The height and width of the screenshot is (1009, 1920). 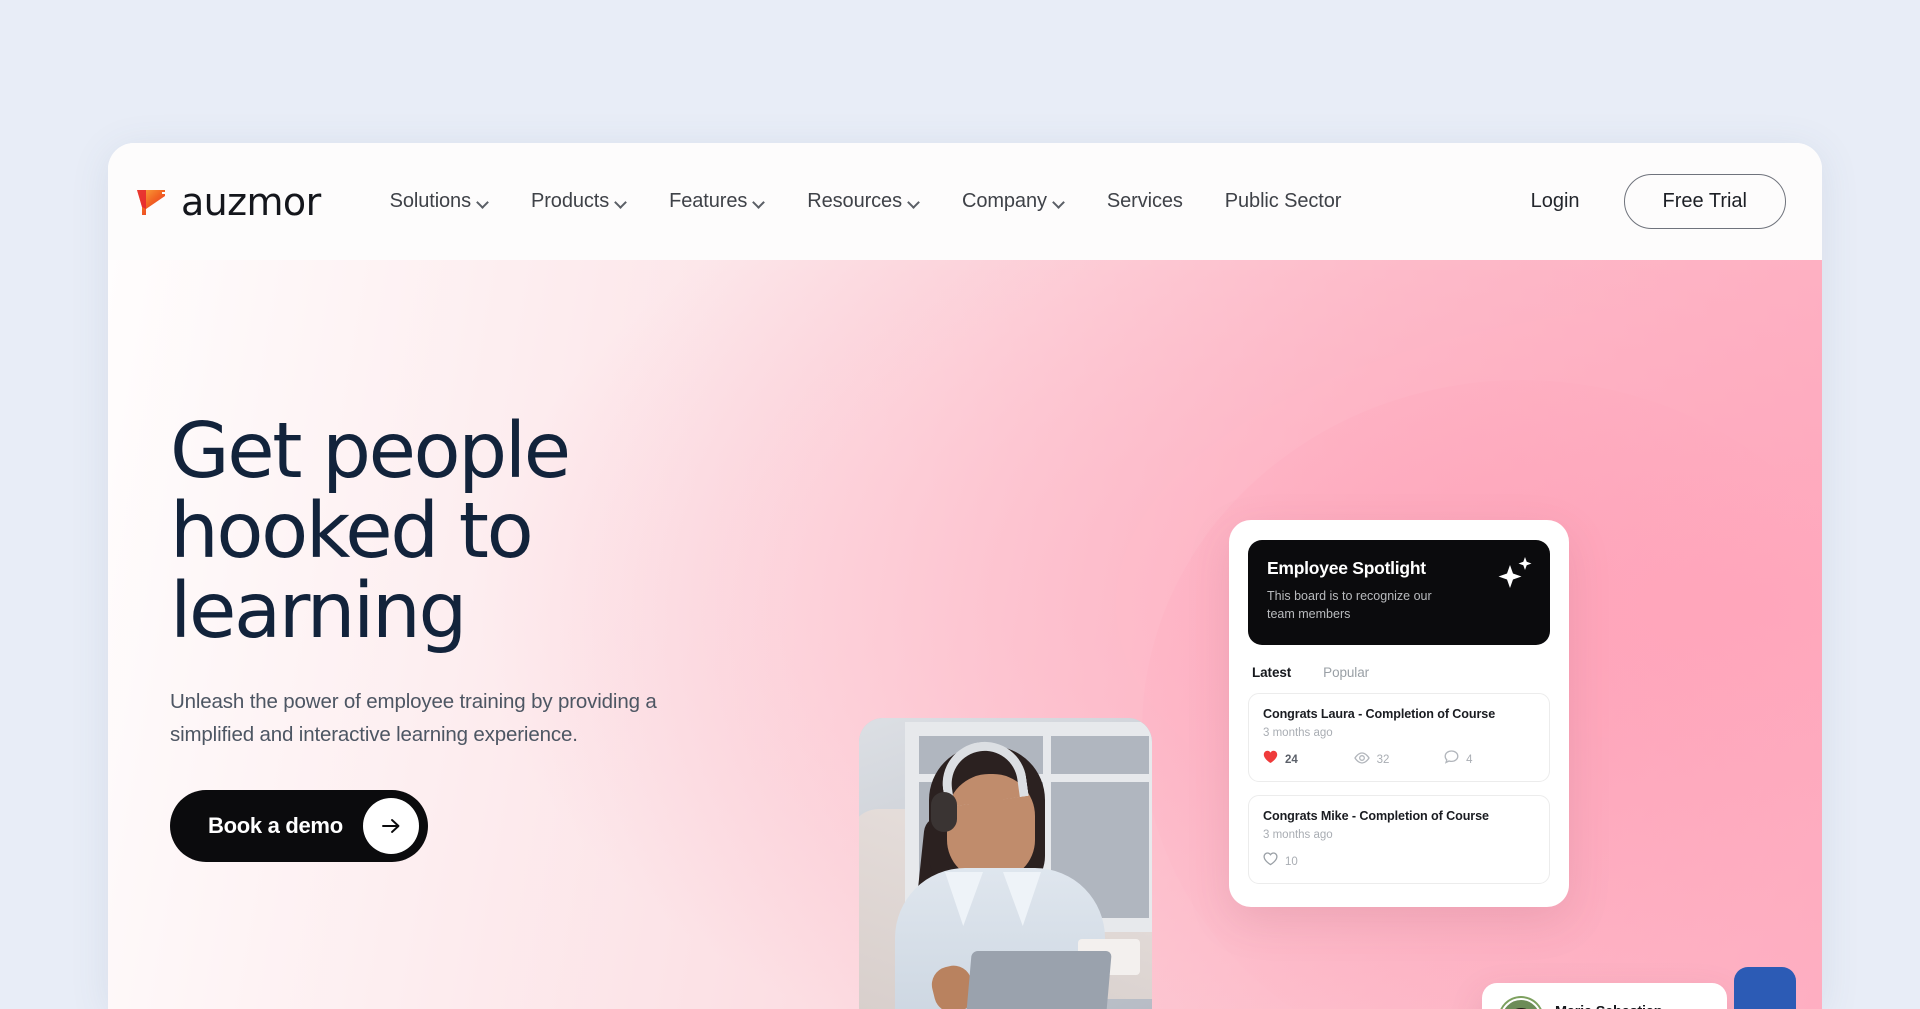 I want to click on post-stats-row: 24 32 4, so click(x=1399, y=759).